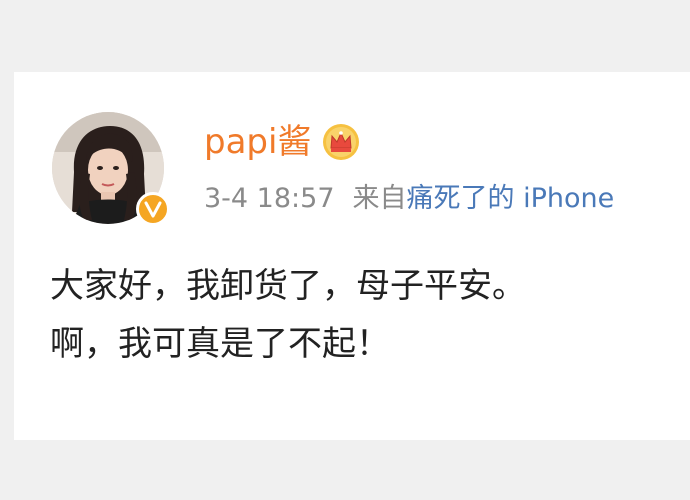 This screenshot has height=500, width=690. I want to click on username-row: papi酱, so click(282, 142).